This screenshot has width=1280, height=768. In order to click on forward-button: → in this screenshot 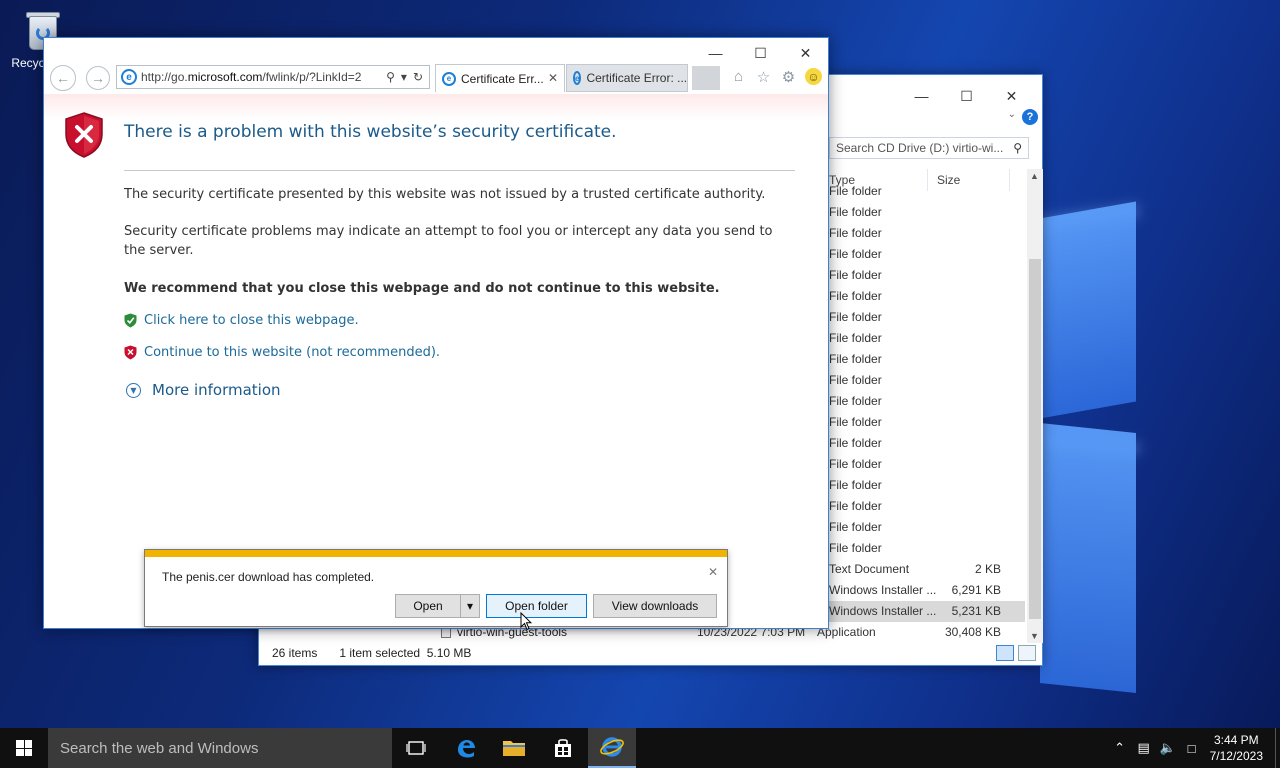, I will do `click(98, 78)`.